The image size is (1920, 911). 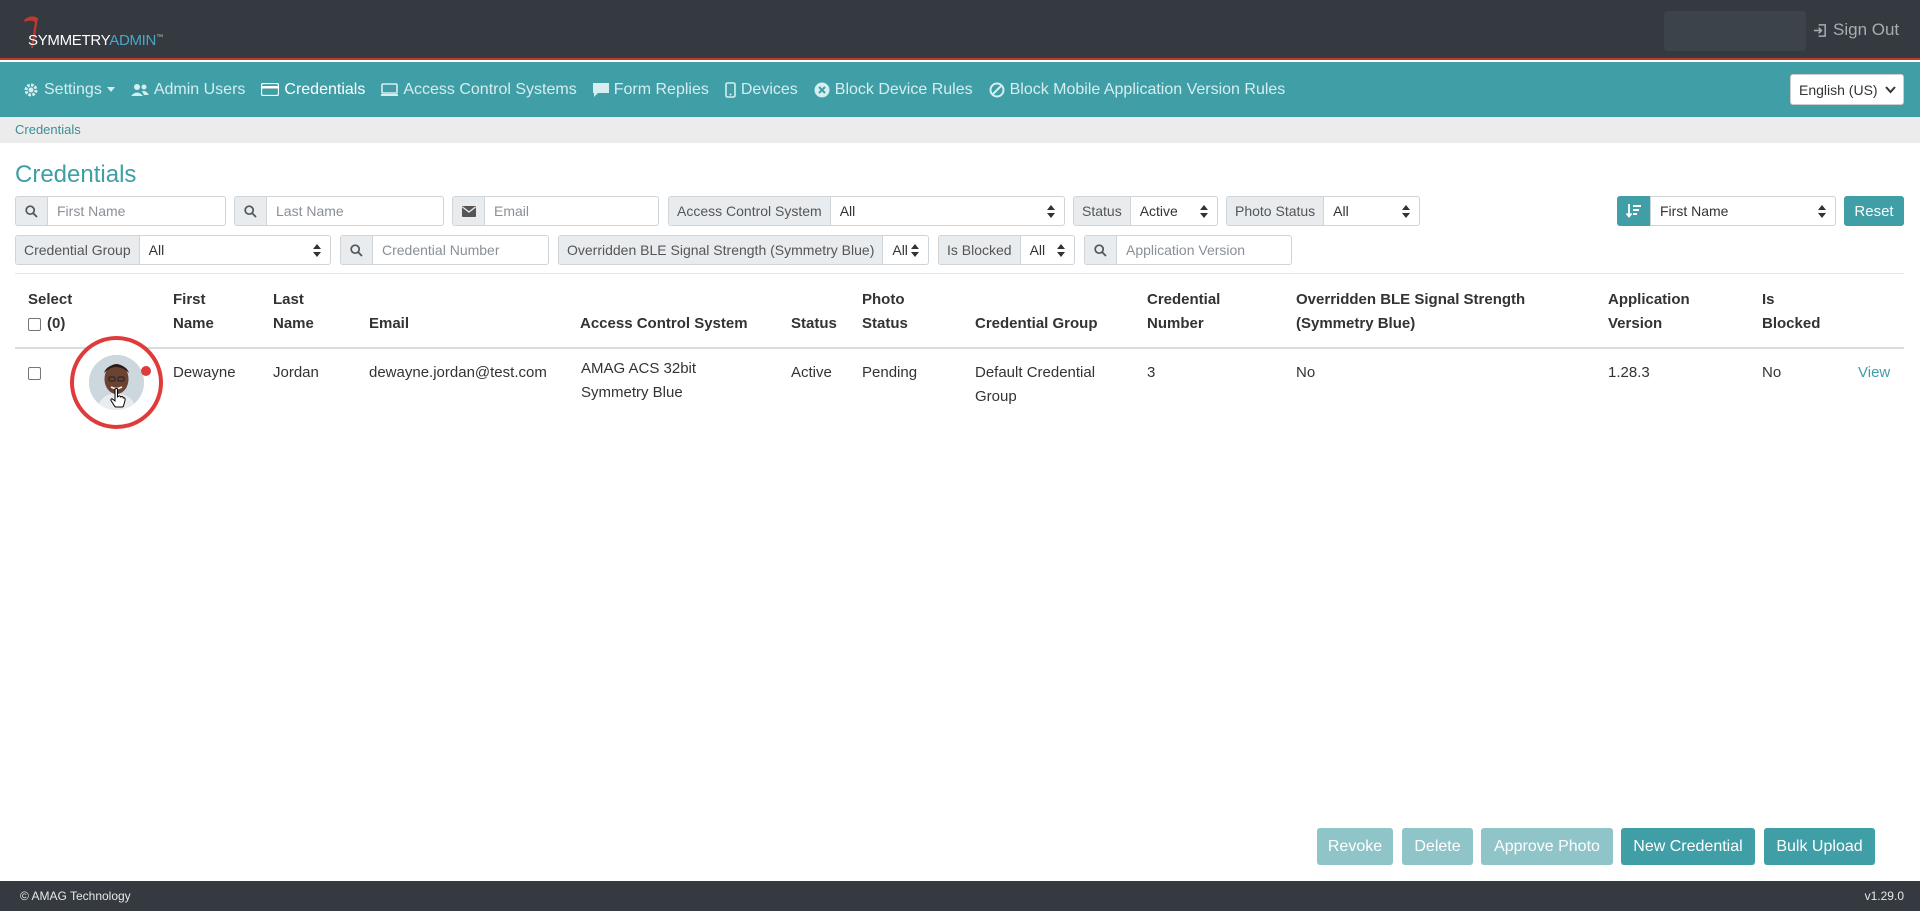 What do you see at coordinates (469, 211) in the screenshot?
I see `envelope-icon` at bounding box center [469, 211].